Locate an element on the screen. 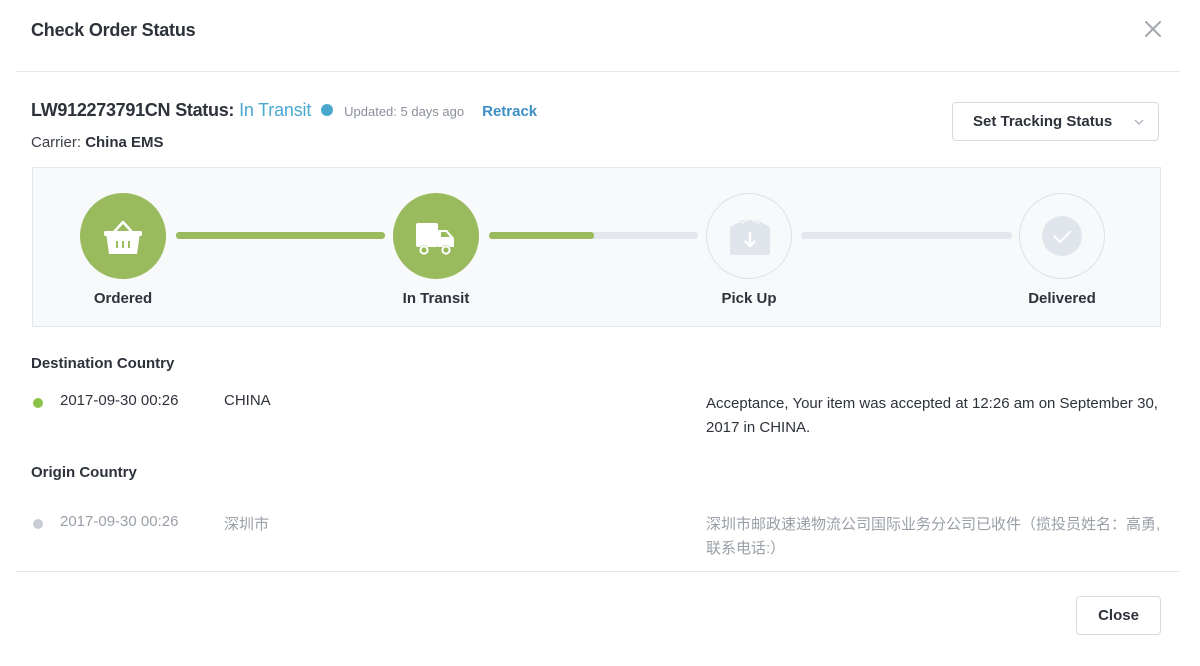 This screenshot has height=666, width=1200. step-delivered is located at coordinates (1062, 236).